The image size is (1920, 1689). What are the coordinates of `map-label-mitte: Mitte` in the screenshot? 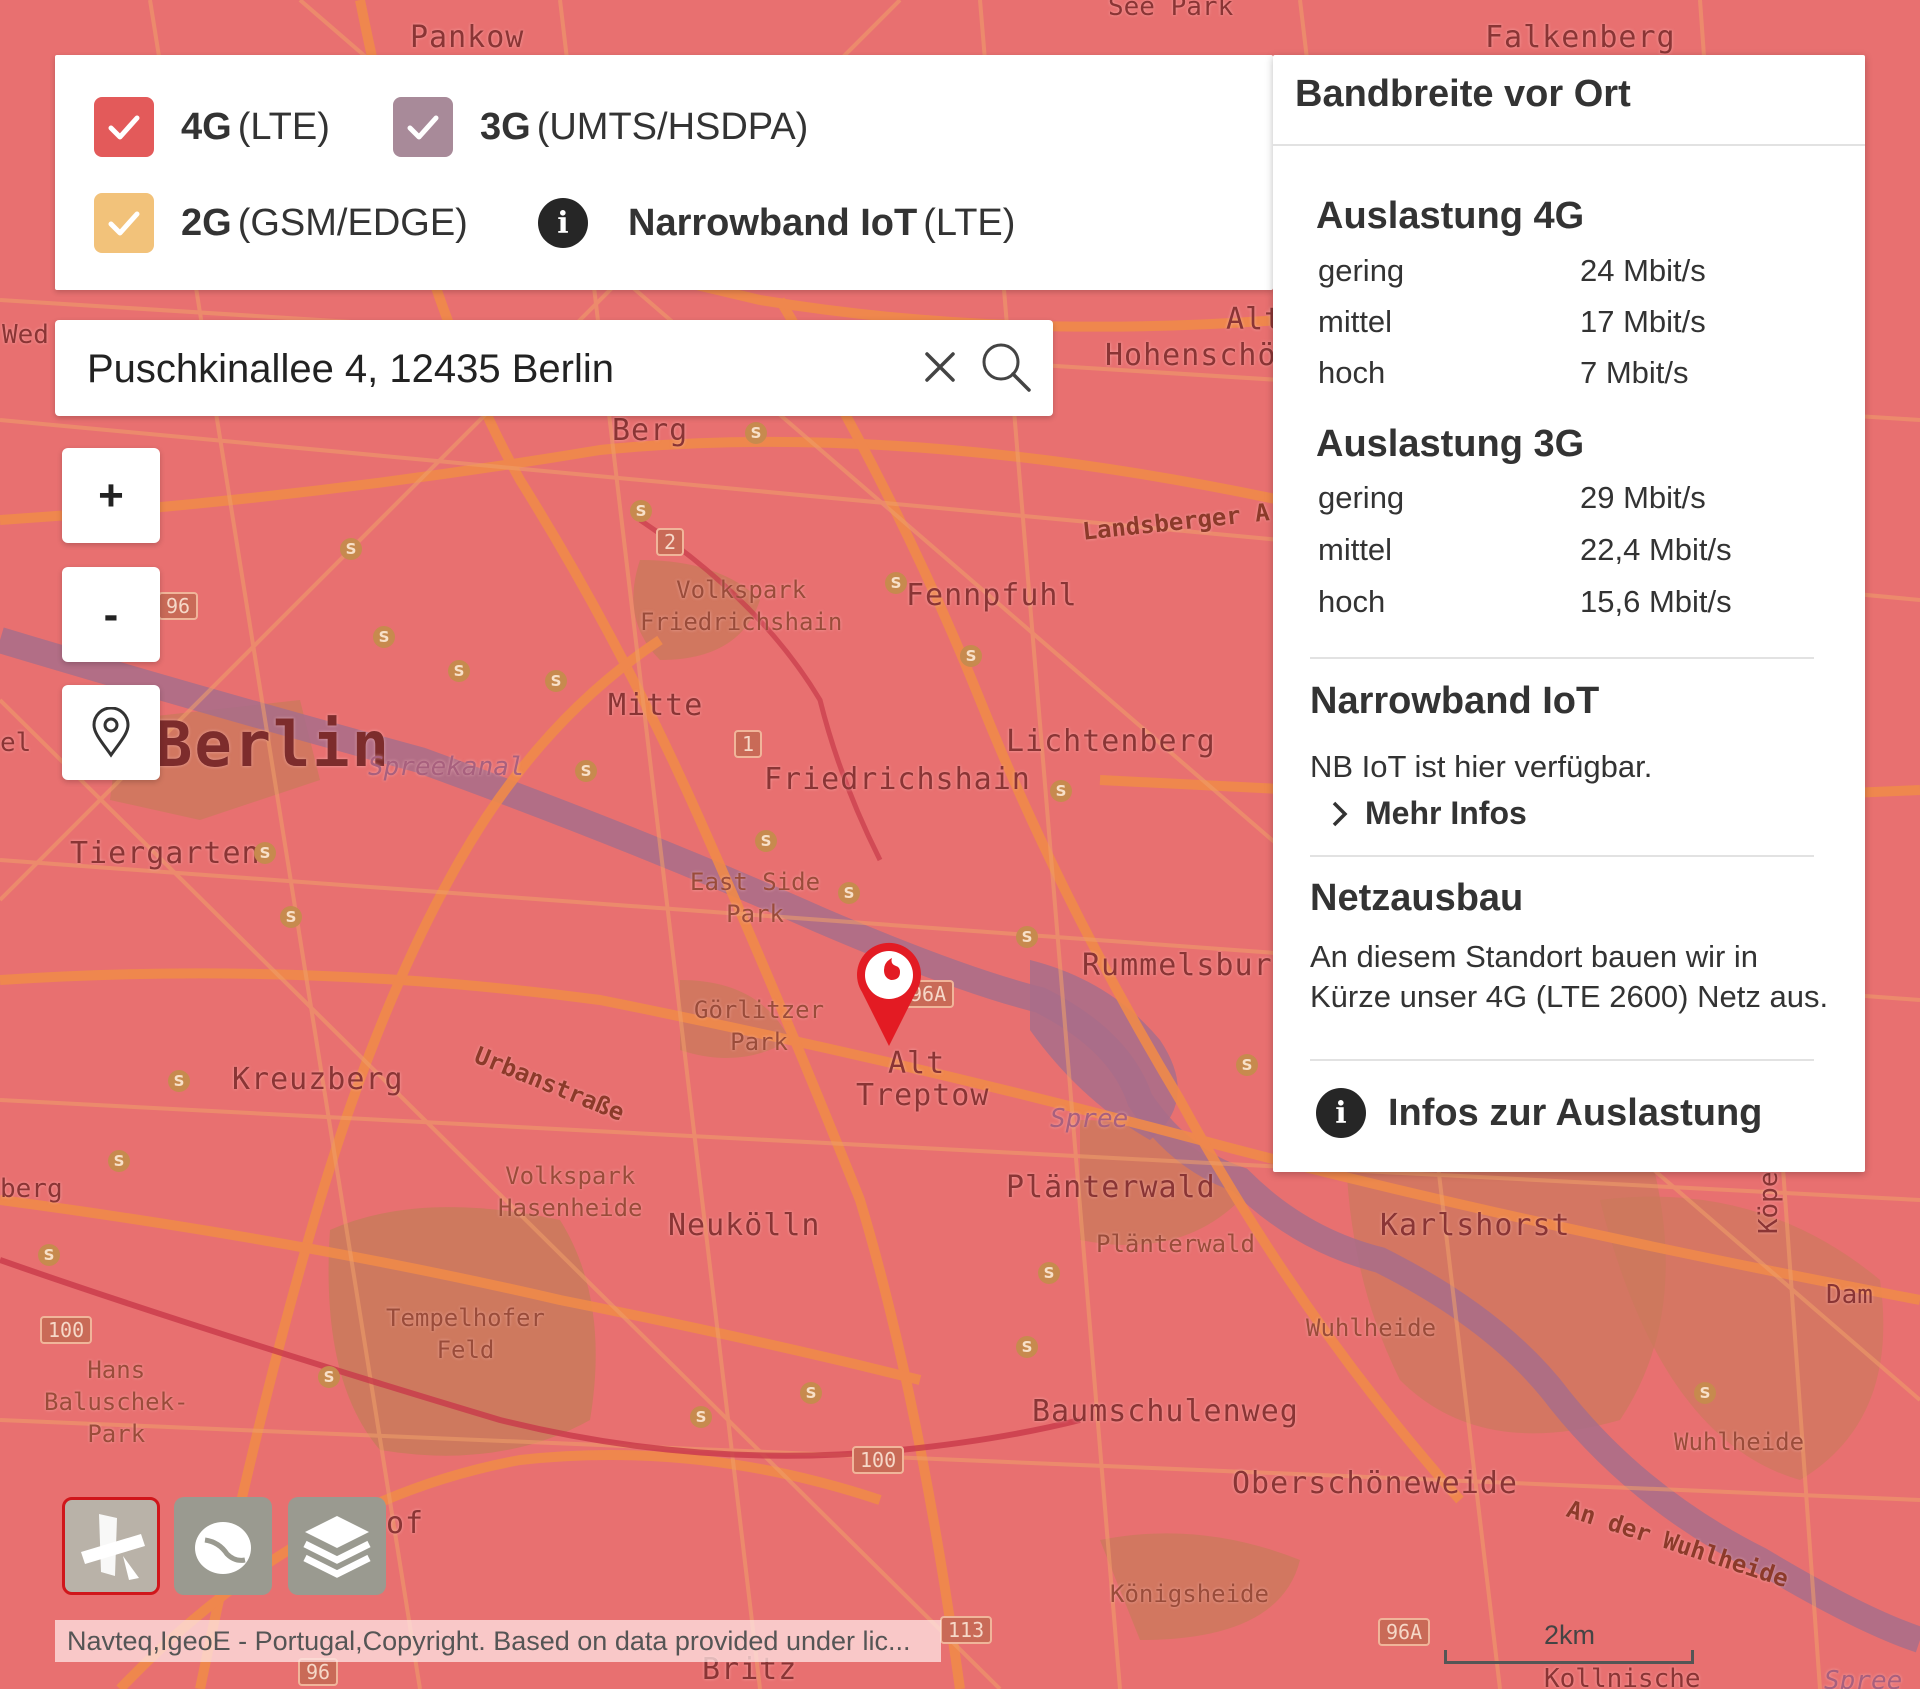 It's located at (656, 705).